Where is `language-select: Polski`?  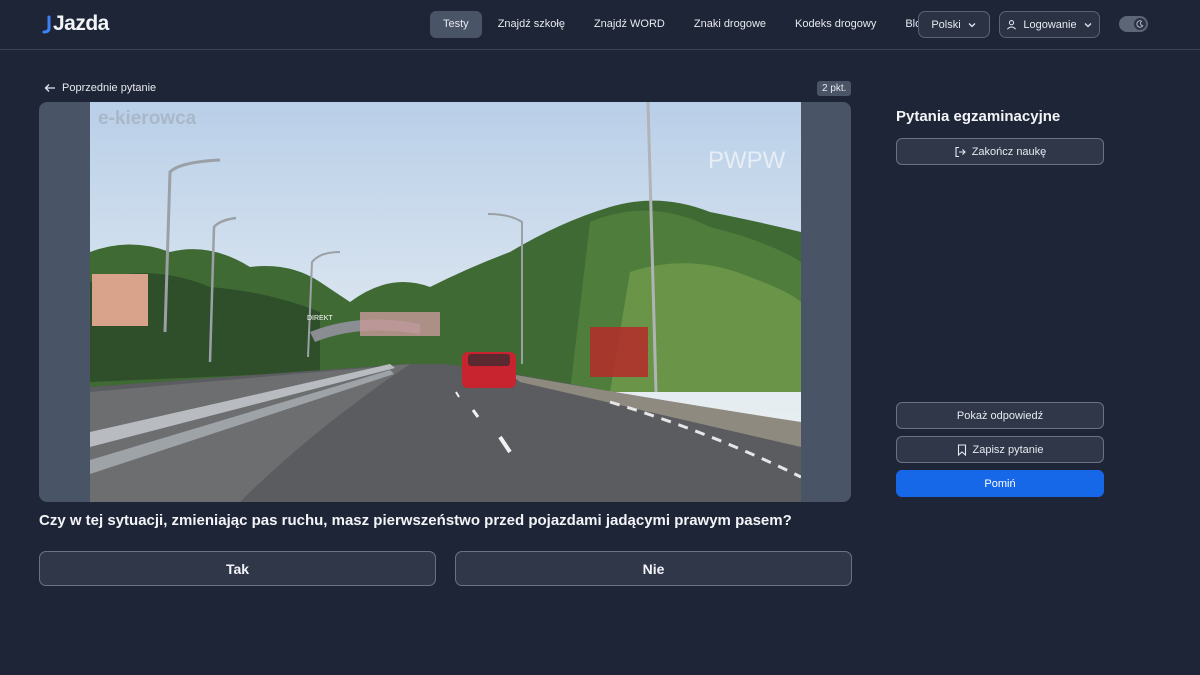 language-select: Polski is located at coordinates (954, 24).